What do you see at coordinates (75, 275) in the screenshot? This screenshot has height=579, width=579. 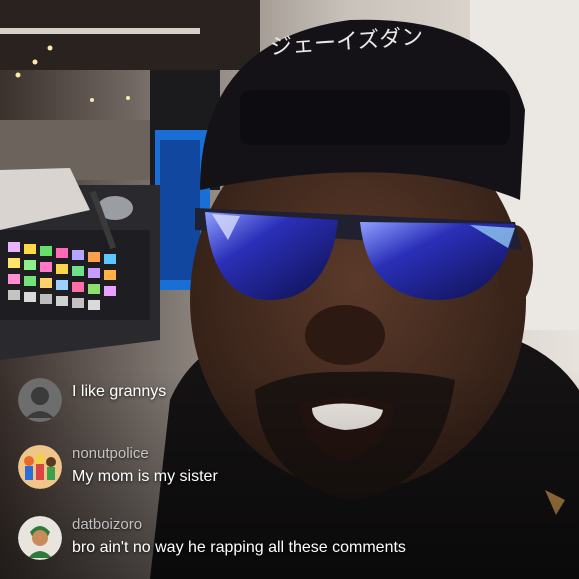 I see `launchpad-grid` at bounding box center [75, 275].